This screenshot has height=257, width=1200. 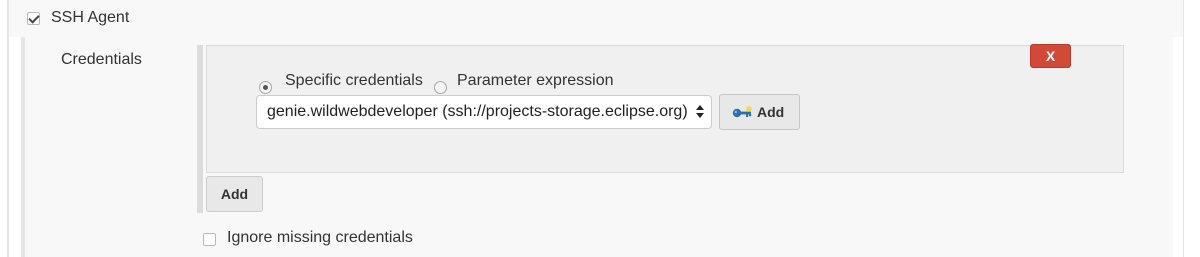 What do you see at coordinates (1183, 128) in the screenshot?
I see `outer-right-border` at bounding box center [1183, 128].